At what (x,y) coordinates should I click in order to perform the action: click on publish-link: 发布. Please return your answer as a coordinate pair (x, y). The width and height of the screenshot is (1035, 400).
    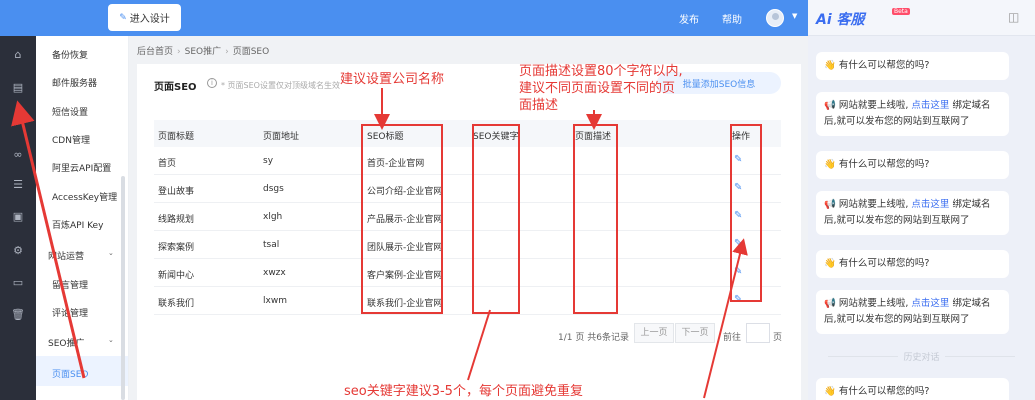
    Looking at the image, I should click on (689, 18).